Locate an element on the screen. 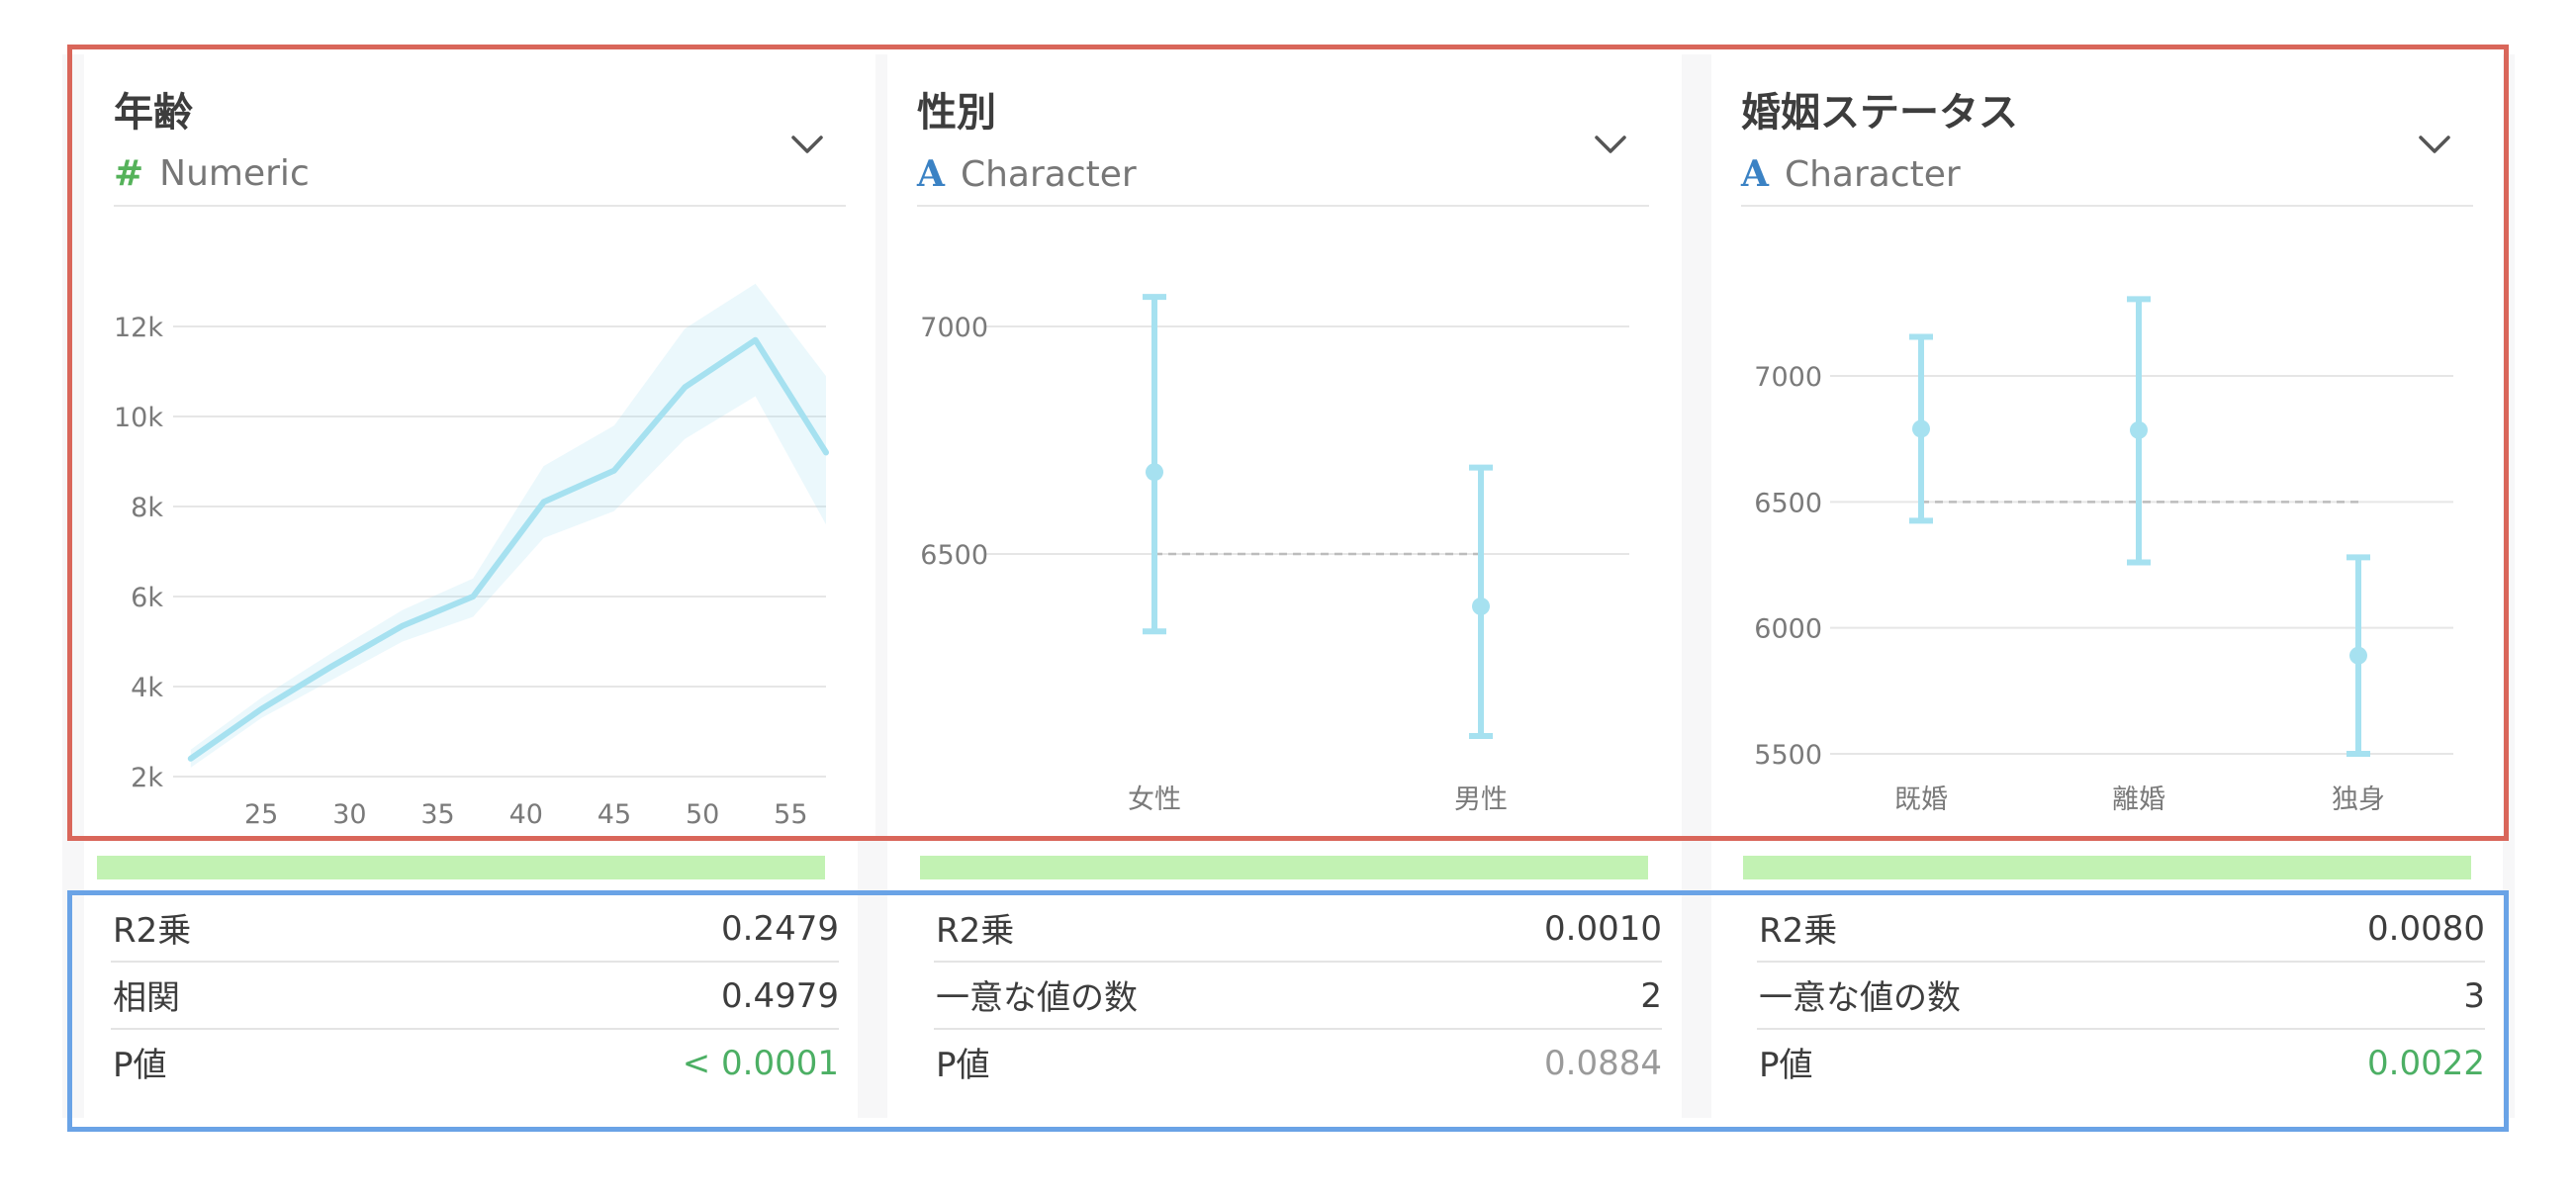 This screenshot has height=1199, width=2576. stats-table: R2乗 0.0010 一意な値の数 2 P値 0.0884 is located at coordinates (1298, 995).